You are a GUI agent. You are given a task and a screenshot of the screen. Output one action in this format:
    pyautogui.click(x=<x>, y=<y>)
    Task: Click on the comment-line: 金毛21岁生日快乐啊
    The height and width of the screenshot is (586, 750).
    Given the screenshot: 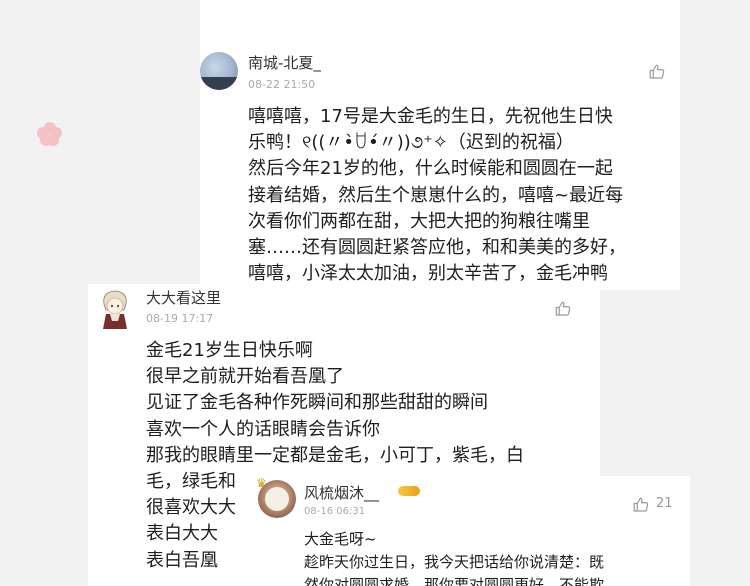 What is the action you would take?
    pyautogui.click(x=229, y=350)
    